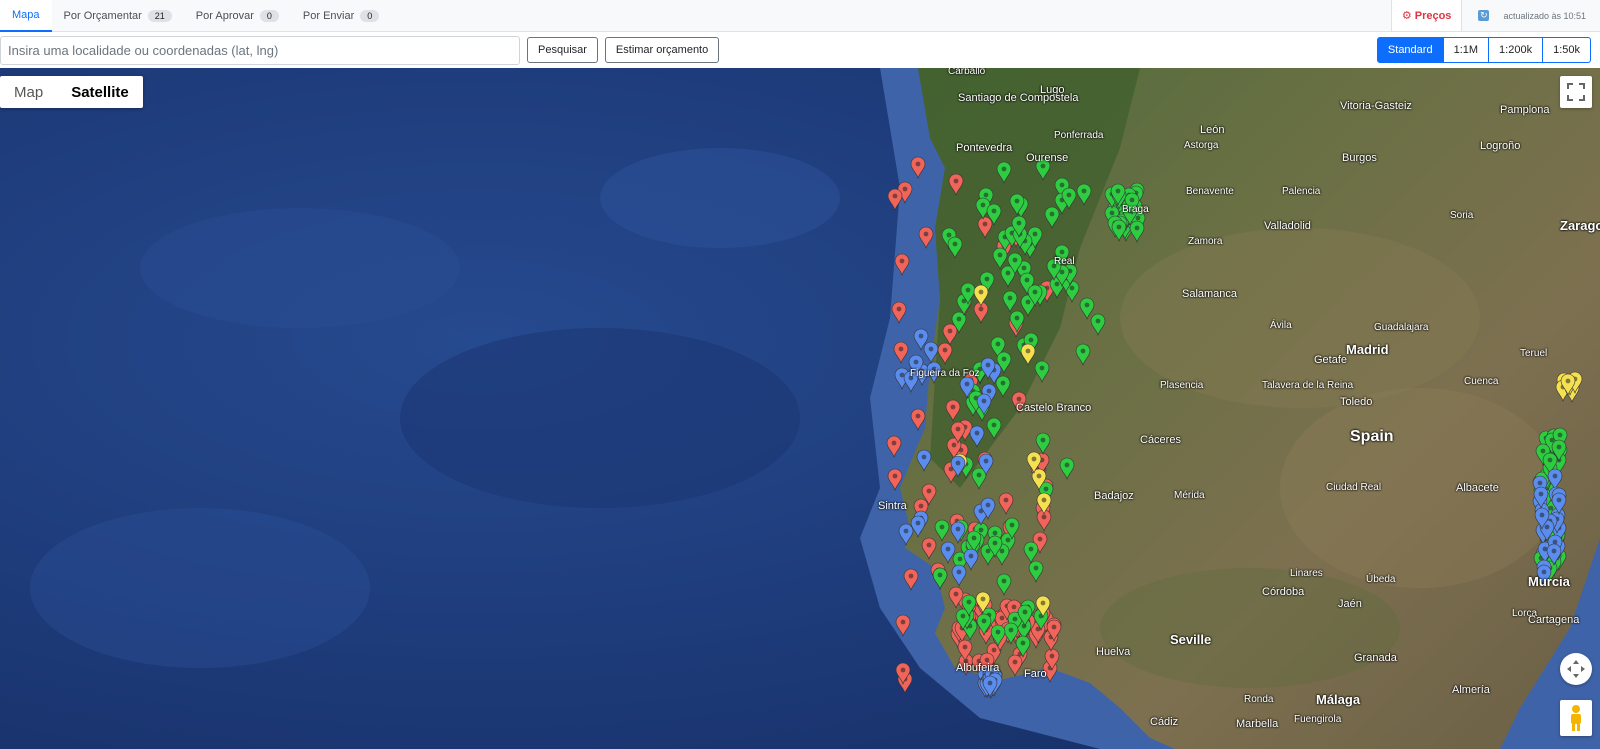 Image resolution: width=1600 pixels, height=749 pixels. What do you see at coordinates (1338, 699) in the screenshot?
I see `map-place-label: Málaga` at bounding box center [1338, 699].